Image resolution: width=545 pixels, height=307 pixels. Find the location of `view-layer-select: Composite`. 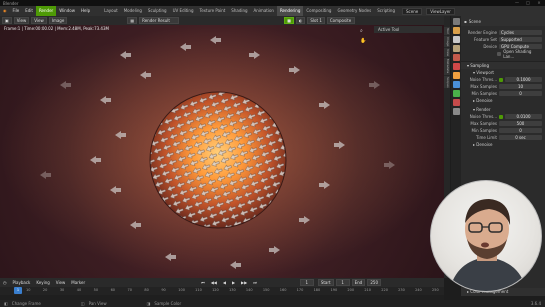

view-layer-select: Composite is located at coordinates (340, 20).